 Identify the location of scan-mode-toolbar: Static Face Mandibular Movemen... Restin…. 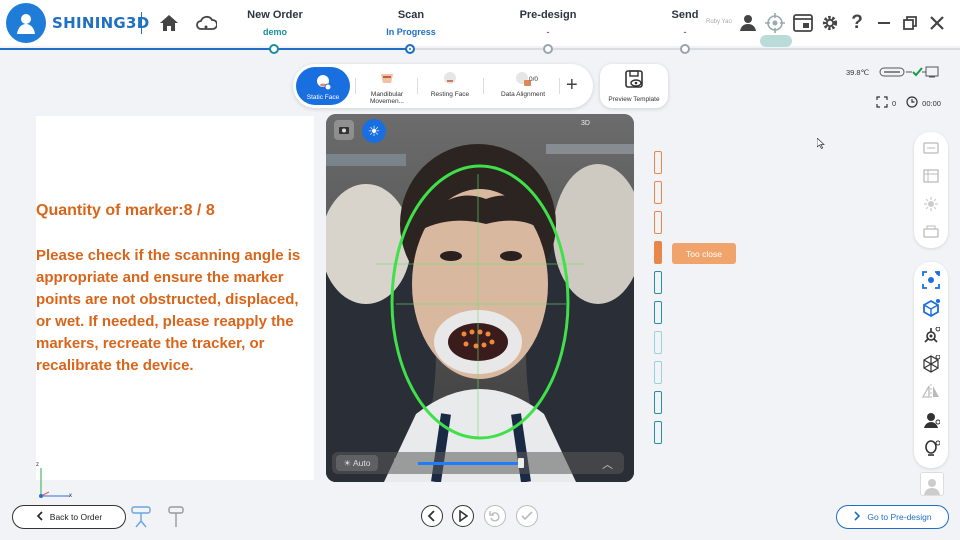
(443, 86).